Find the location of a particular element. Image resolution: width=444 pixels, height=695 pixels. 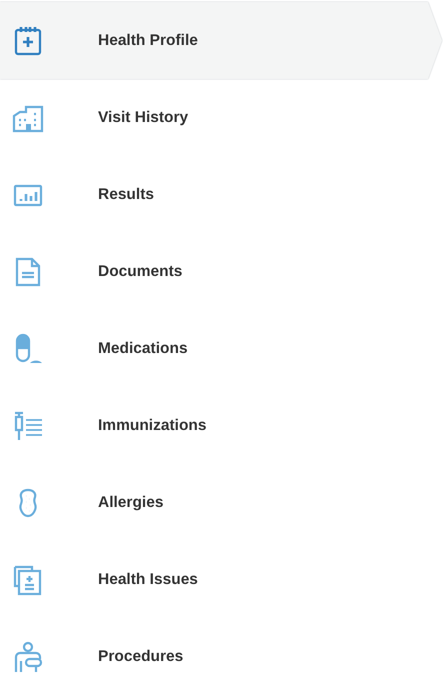

calendar-plus-icon is located at coordinates (28, 40).